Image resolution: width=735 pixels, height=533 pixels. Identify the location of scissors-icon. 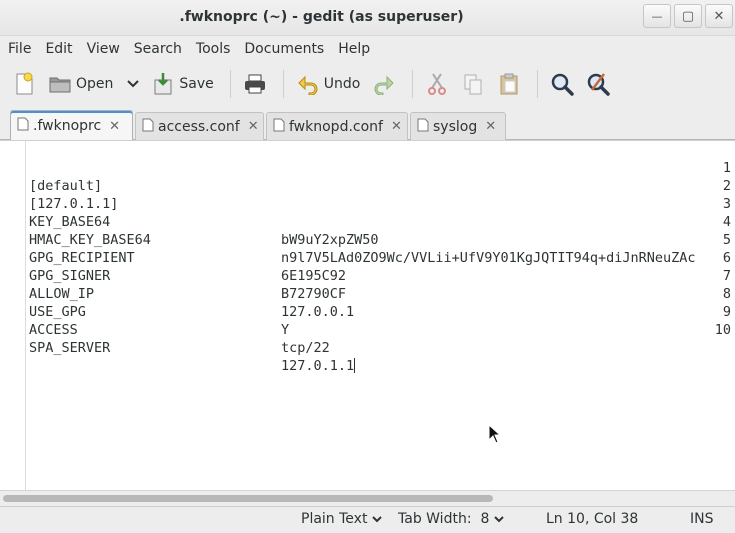
(437, 84).